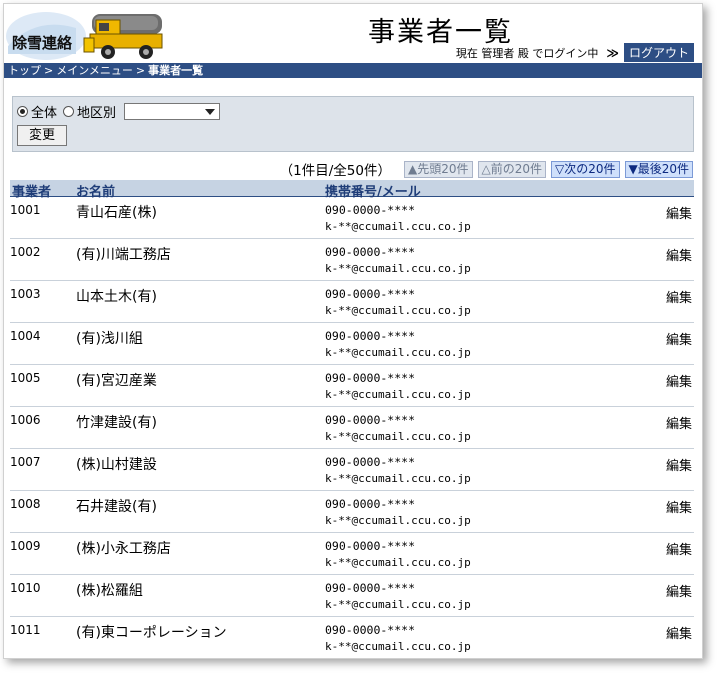 This screenshot has height=679, width=723. What do you see at coordinates (527, 53) in the screenshot?
I see `login-status-text: 現在 管理者 殿 でログイン中` at bounding box center [527, 53].